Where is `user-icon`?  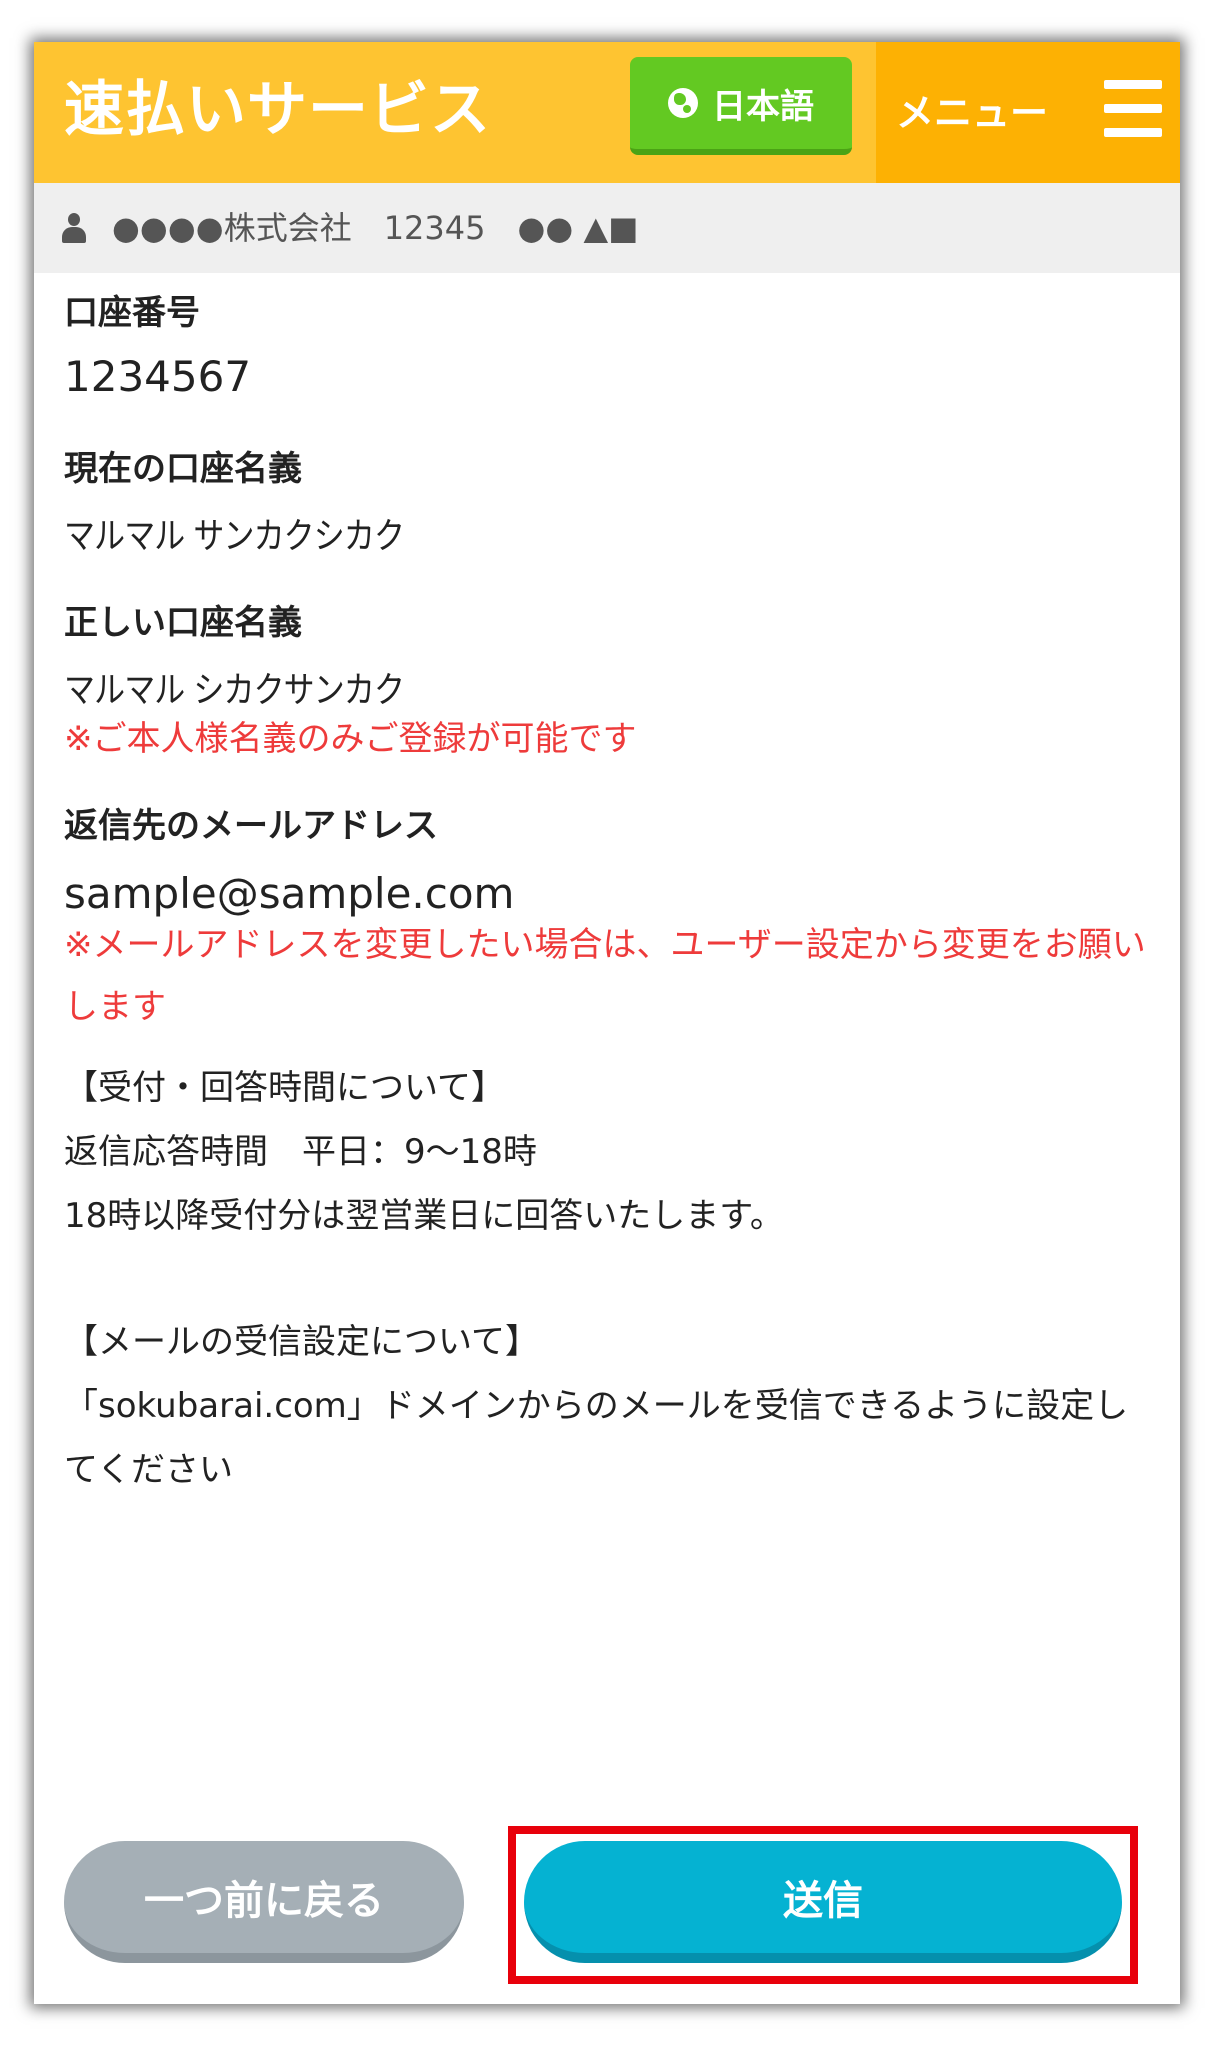
user-icon is located at coordinates (74, 228).